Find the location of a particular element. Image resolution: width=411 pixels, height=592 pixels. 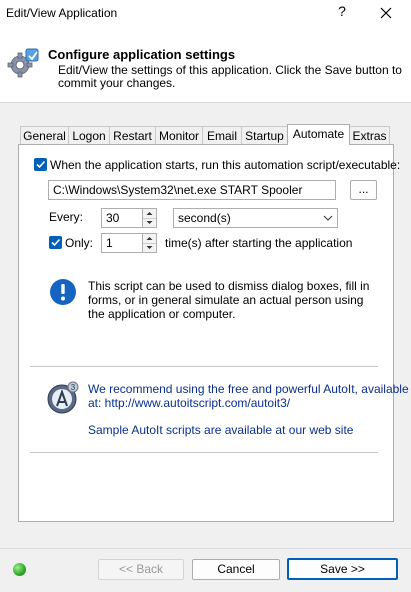

save-button: Save >> is located at coordinates (342, 569).